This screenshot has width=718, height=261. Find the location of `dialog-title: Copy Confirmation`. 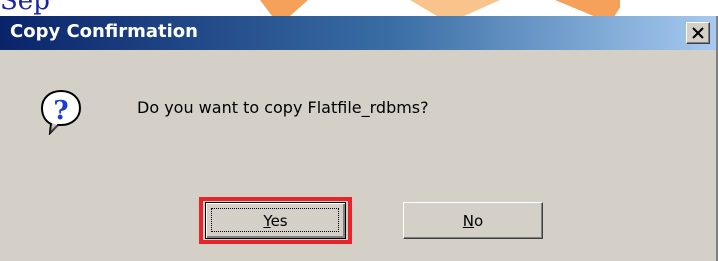

dialog-title: Copy Confirmation is located at coordinates (104, 31).